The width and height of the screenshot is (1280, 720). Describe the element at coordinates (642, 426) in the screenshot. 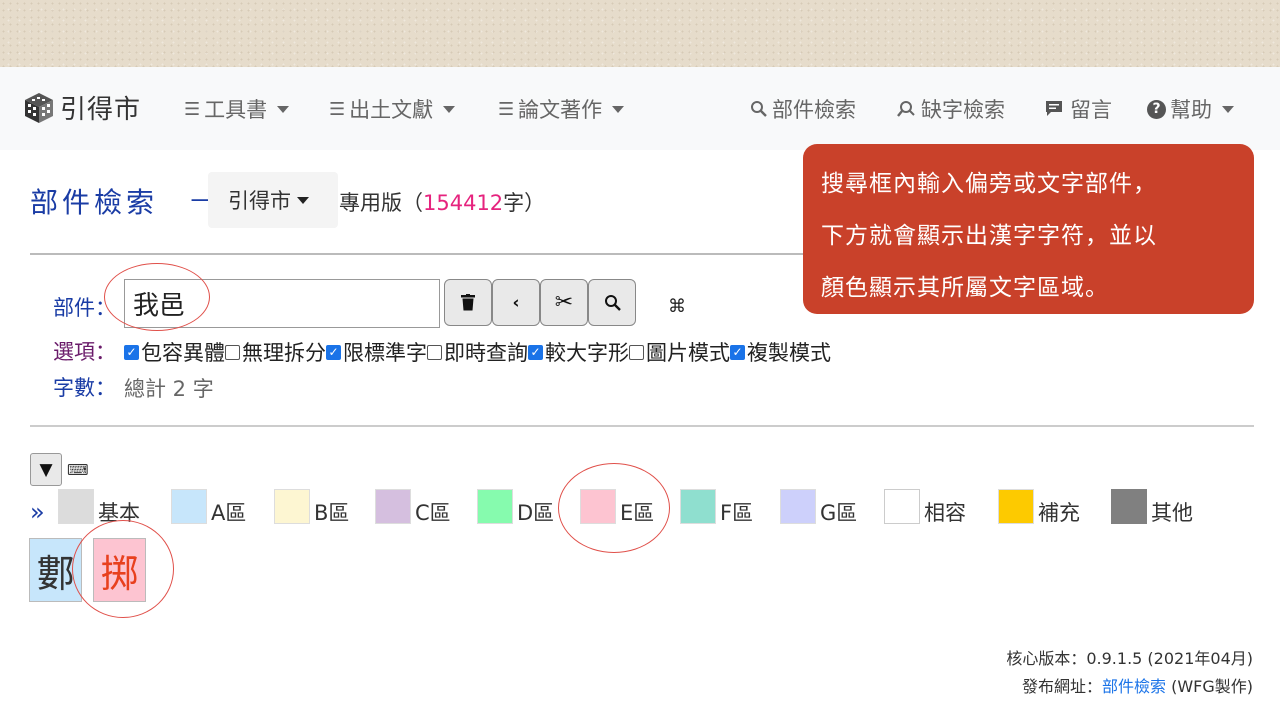

I see `divider` at that location.